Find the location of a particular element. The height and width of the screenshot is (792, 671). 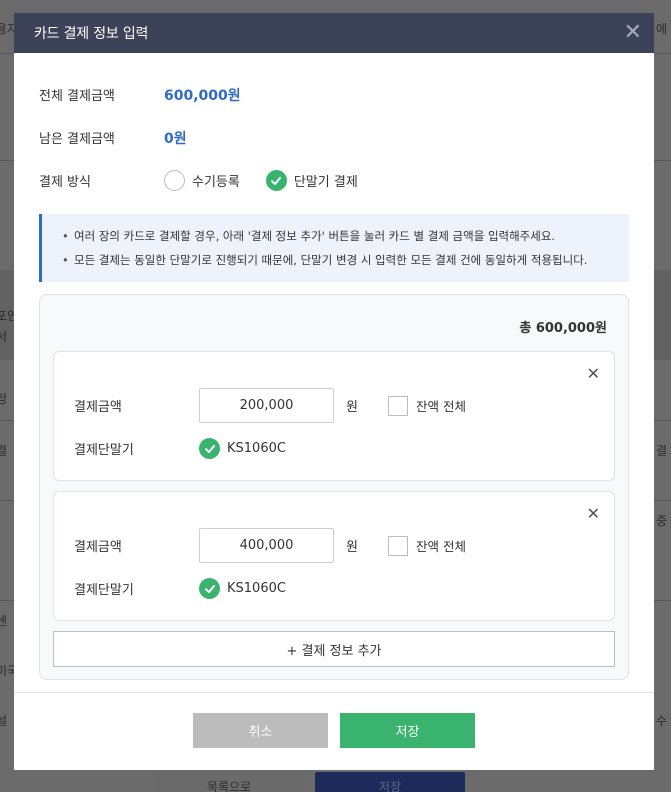

modal-header: 카드 결제 정보 입력 ✕ is located at coordinates (334, 33).